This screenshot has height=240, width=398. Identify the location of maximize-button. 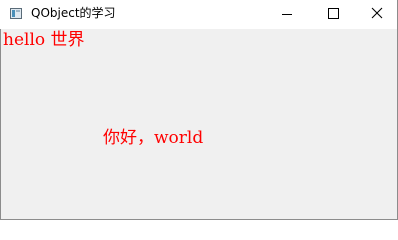
(333, 14).